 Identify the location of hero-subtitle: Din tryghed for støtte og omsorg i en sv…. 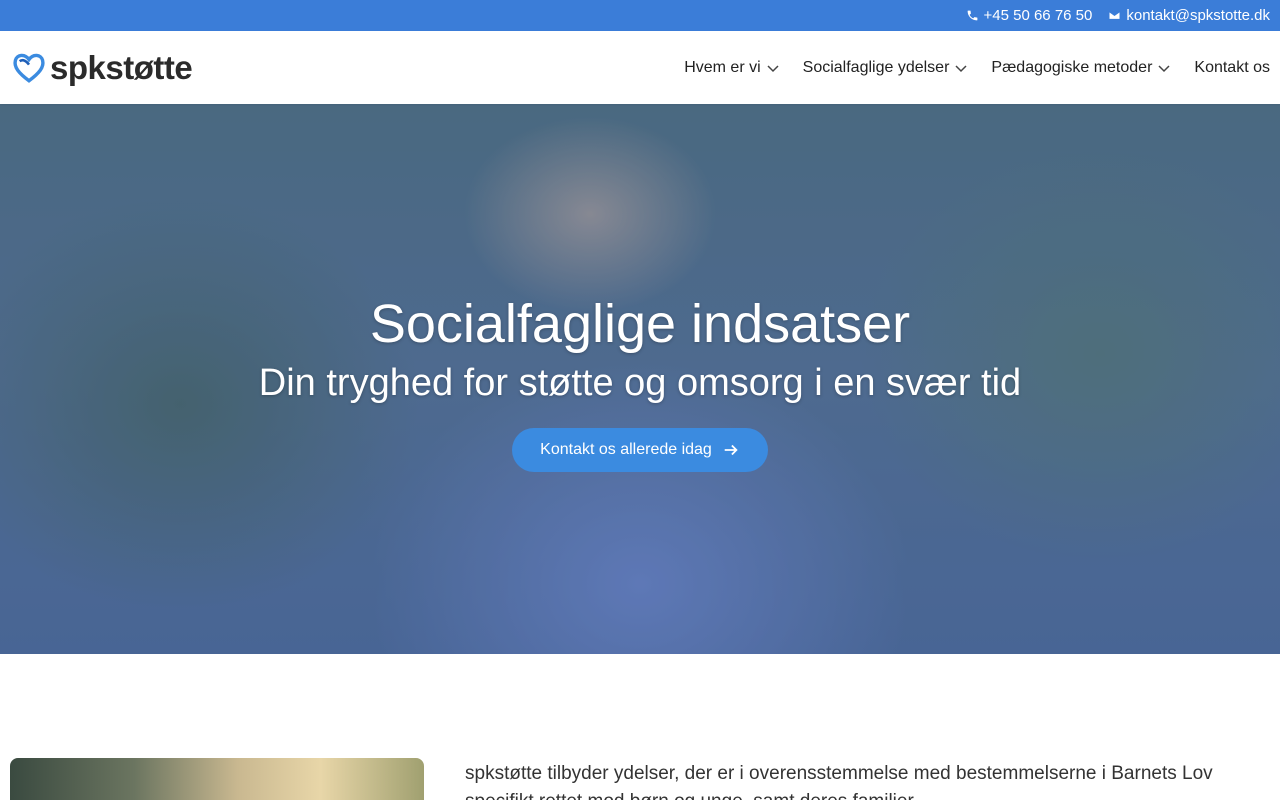
(640, 383).